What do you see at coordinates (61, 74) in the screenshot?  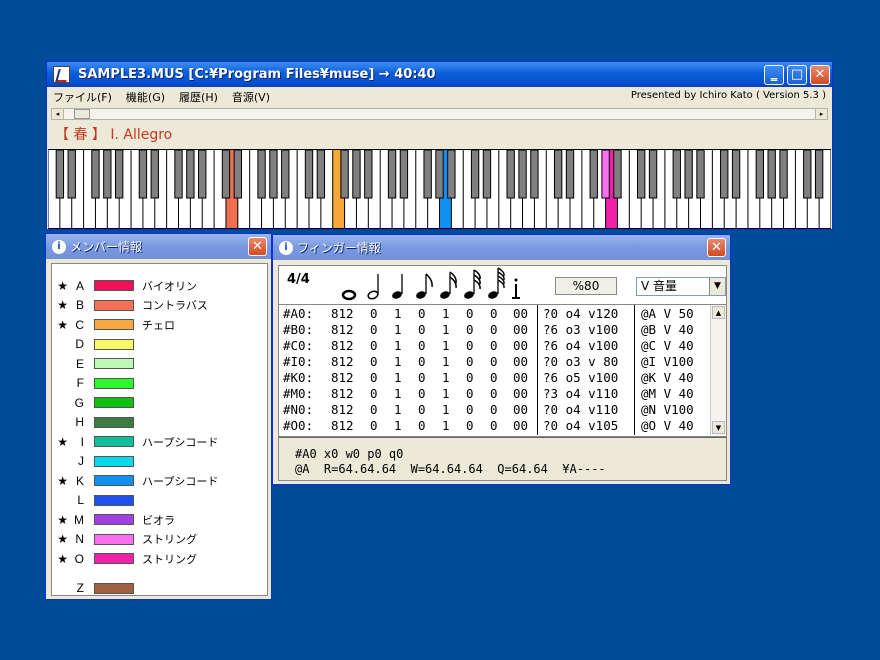 I see `app-icon` at bounding box center [61, 74].